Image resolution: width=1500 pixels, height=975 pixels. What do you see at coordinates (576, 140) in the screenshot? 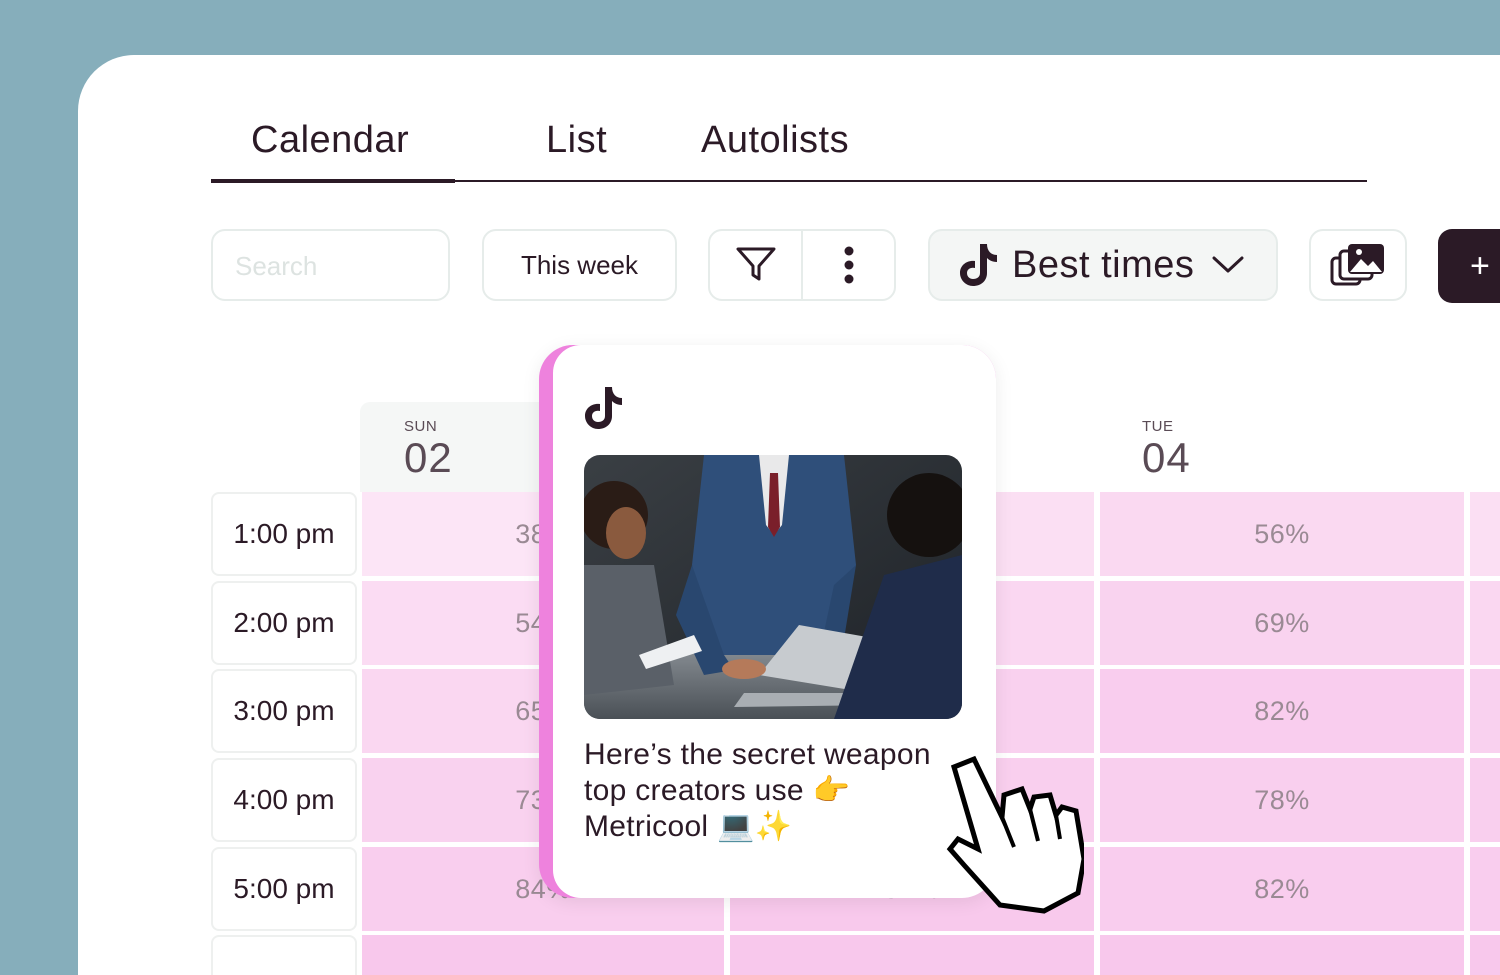
I see `tab-list: List` at bounding box center [576, 140].